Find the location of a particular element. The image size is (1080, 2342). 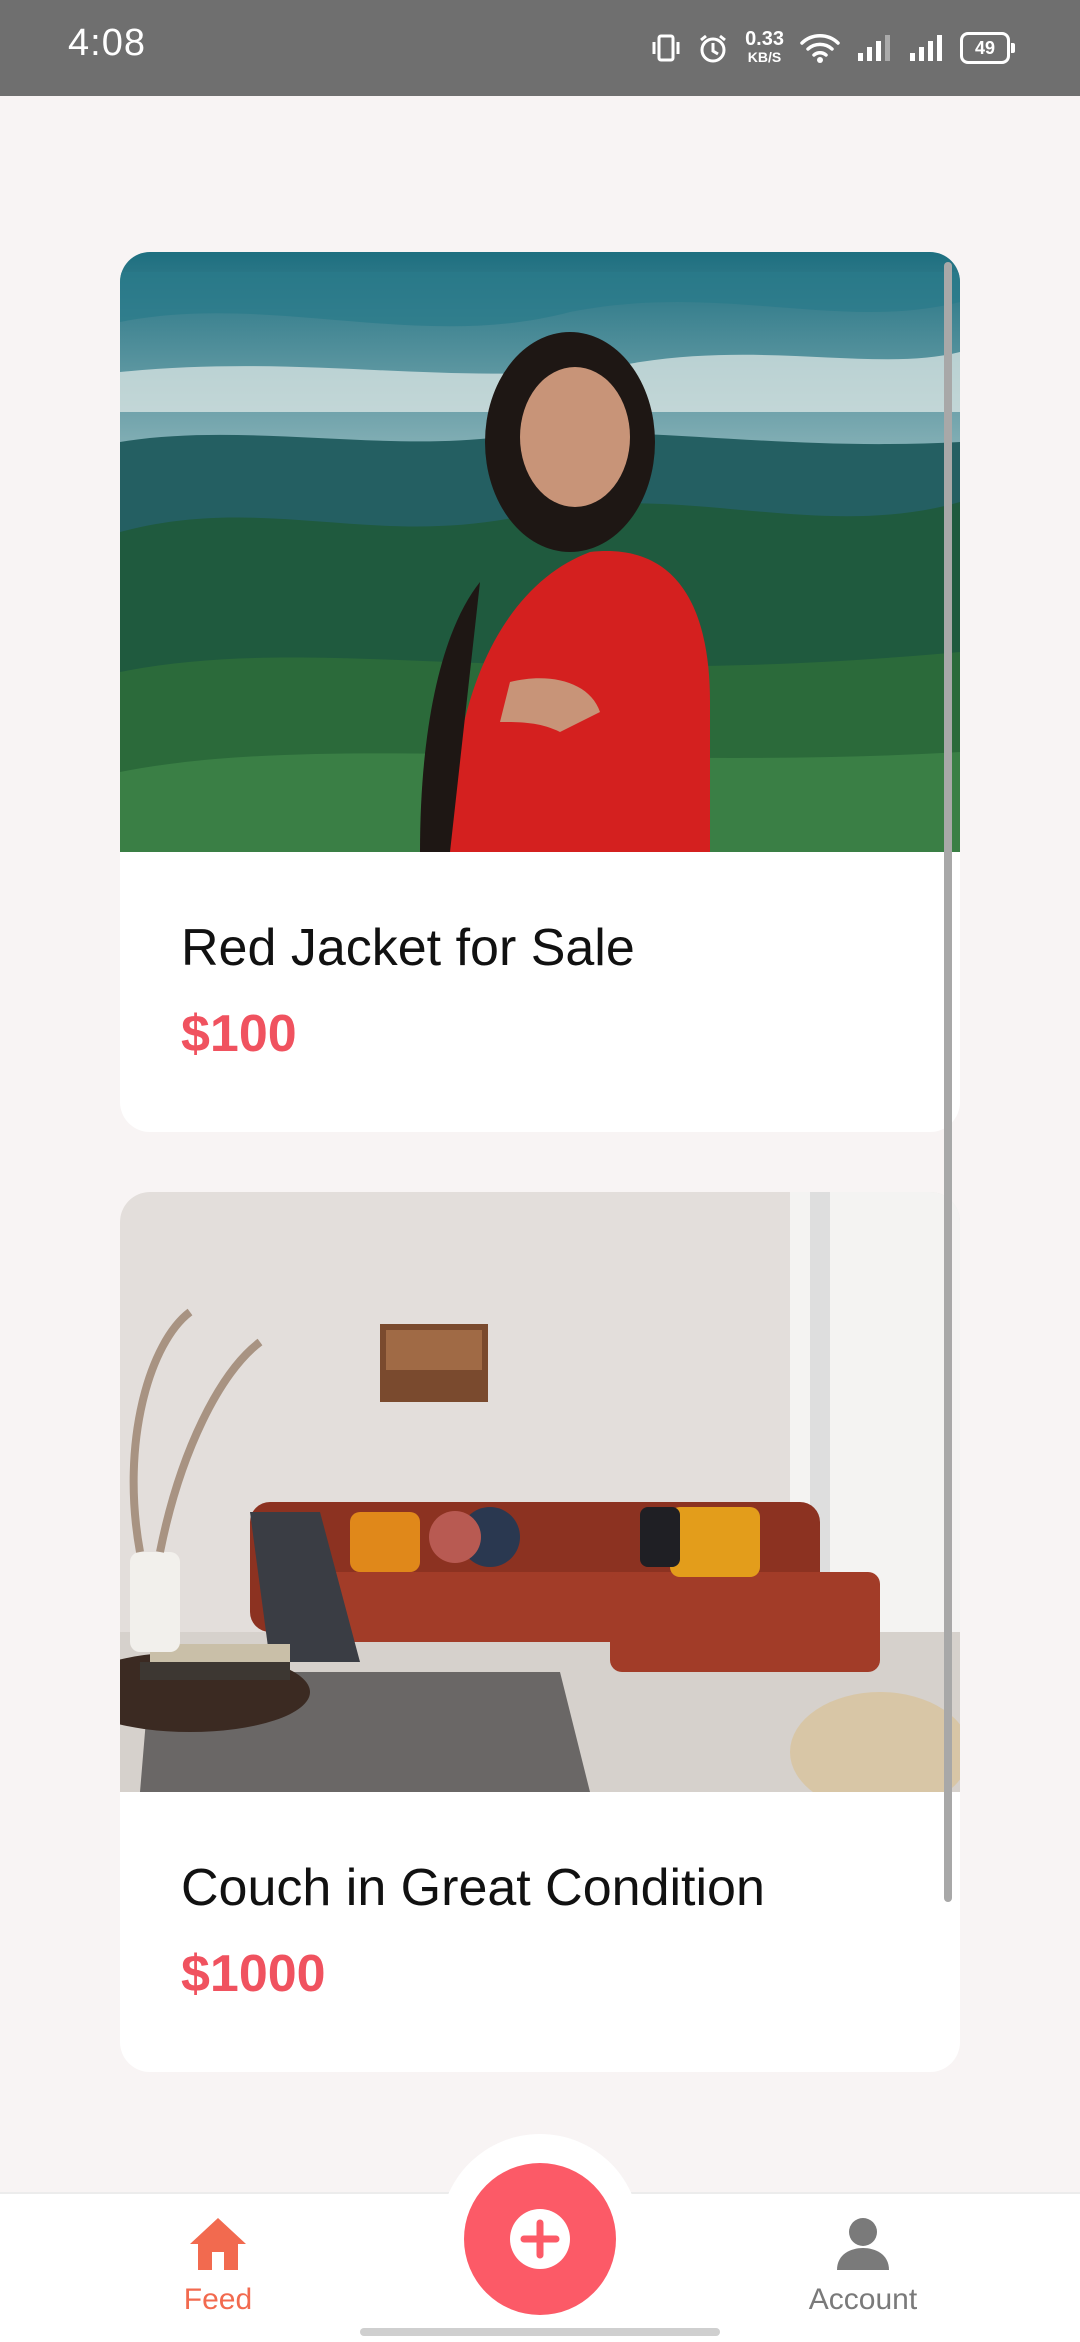

nav-feed-label: Feed is located at coordinates (218, 2299).